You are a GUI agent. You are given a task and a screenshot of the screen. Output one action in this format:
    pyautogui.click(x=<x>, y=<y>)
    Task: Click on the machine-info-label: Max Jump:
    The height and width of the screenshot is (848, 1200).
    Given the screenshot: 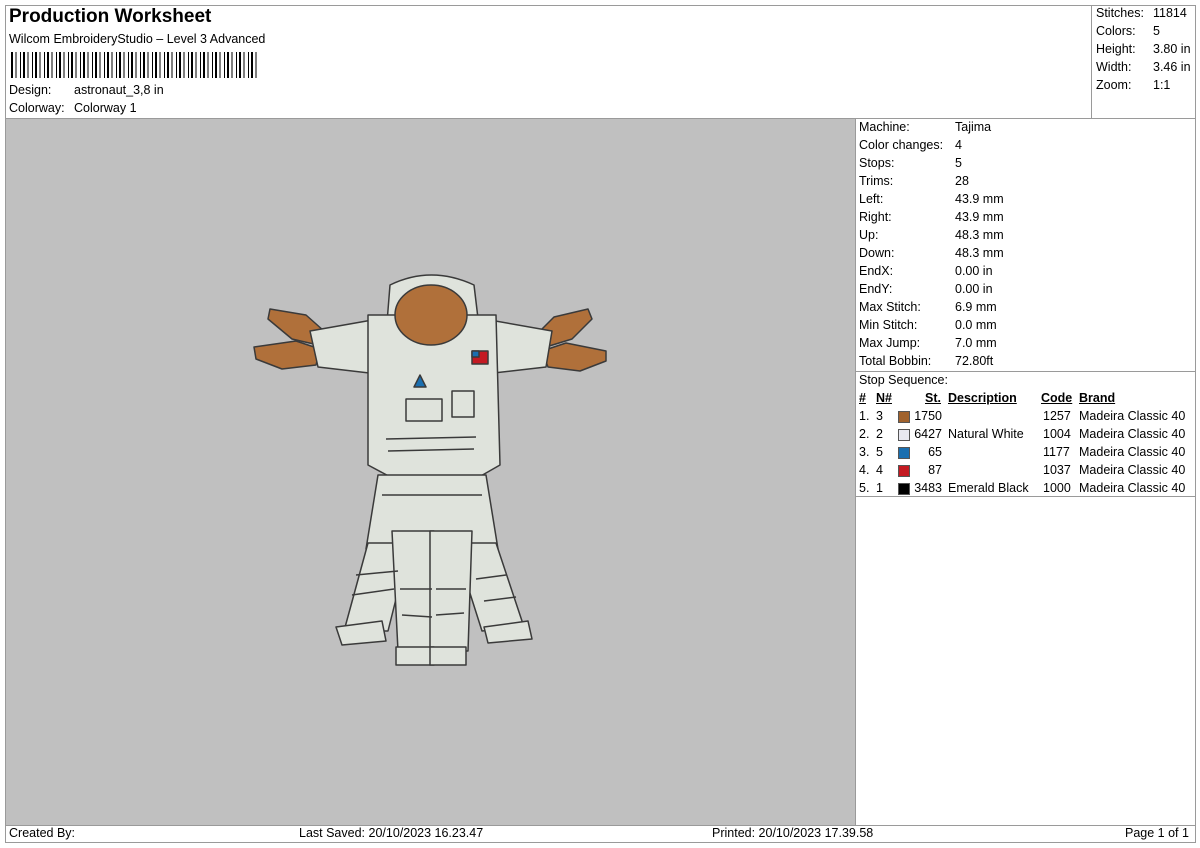 What is the action you would take?
    pyautogui.click(x=890, y=343)
    